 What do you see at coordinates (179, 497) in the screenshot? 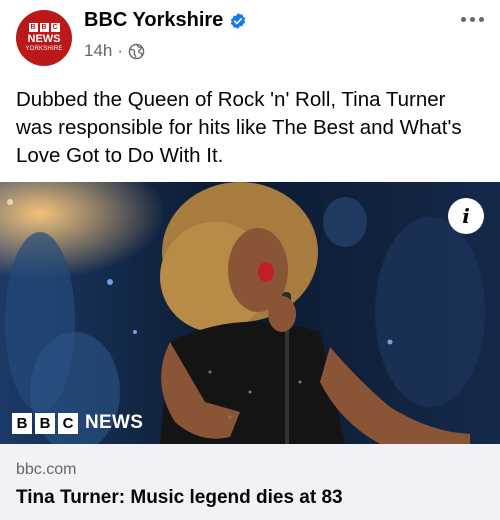
I see `link-headline: Tina Turner: Music legend dies at 83` at bounding box center [179, 497].